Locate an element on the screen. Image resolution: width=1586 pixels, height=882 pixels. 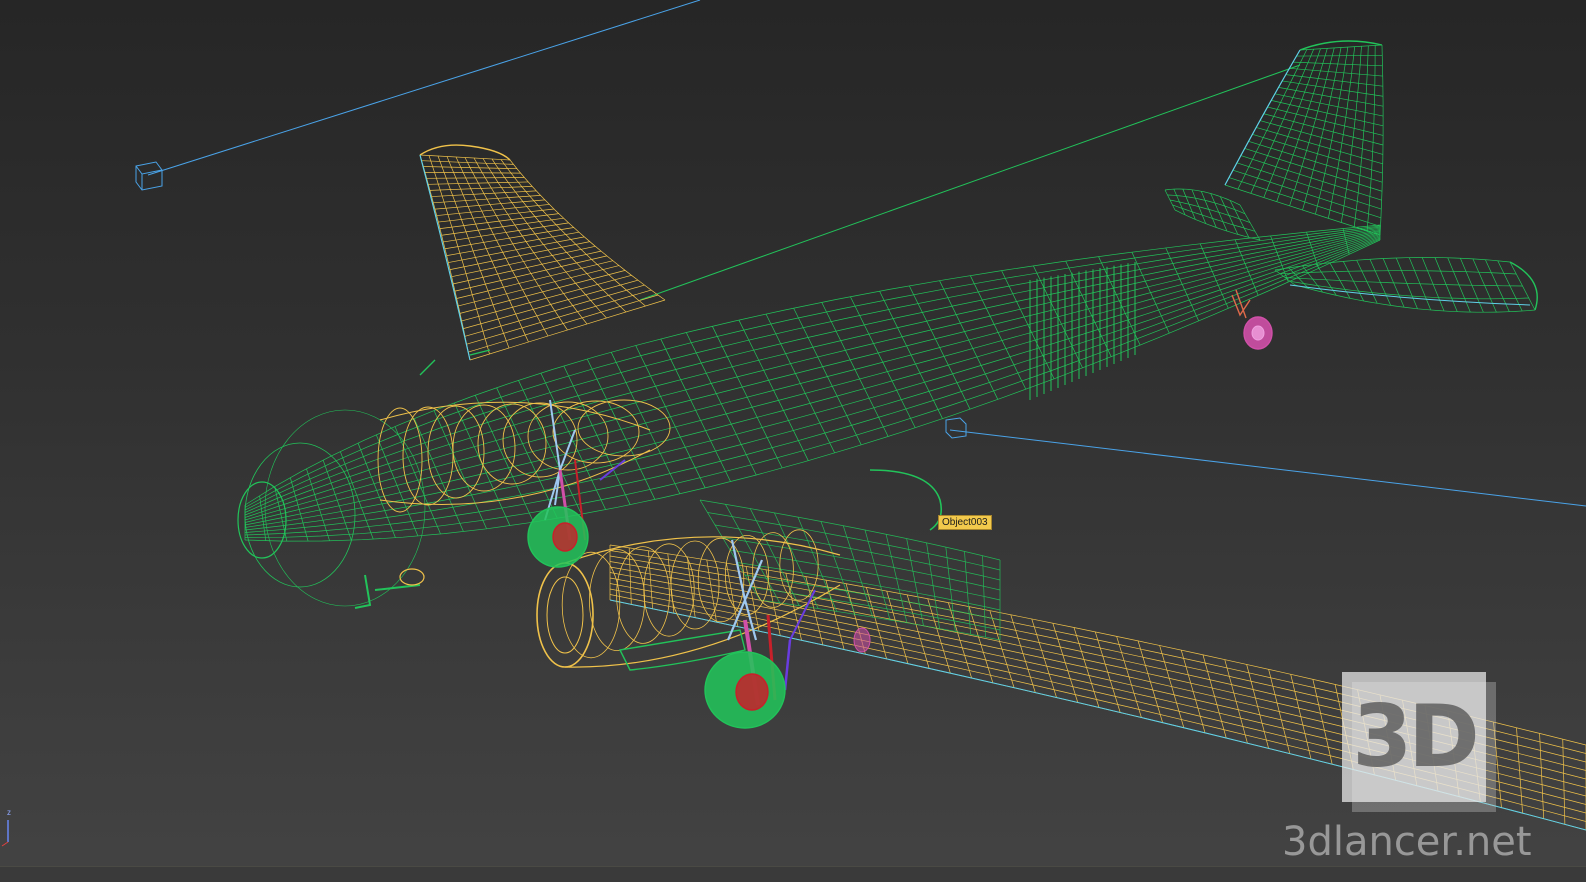
watermark-site-text: 3dlancer.net is located at coordinates (1407, 842).